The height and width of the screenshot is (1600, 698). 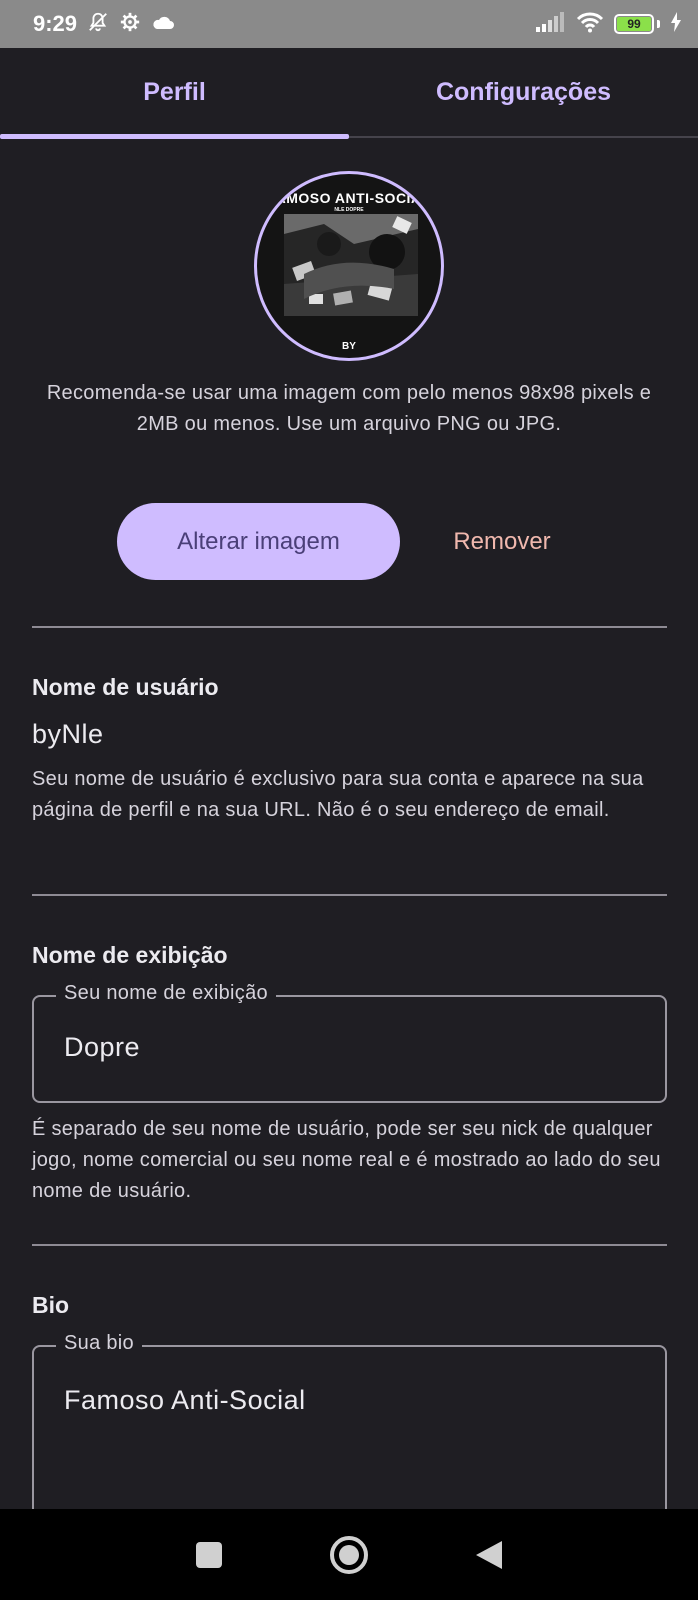 What do you see at coordinates (99, 1343) in the screenshot?
I see `bio-field-label: Sua bio` at bounding box center [99, 1343].